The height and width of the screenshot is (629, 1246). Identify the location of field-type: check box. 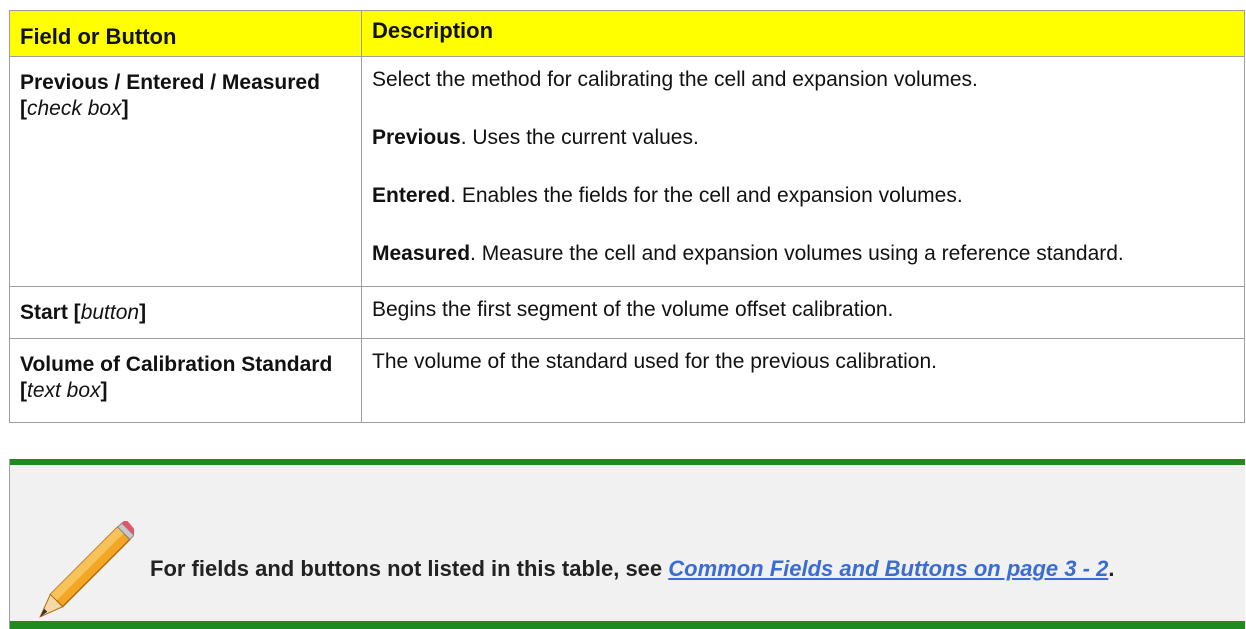
(74, 108).